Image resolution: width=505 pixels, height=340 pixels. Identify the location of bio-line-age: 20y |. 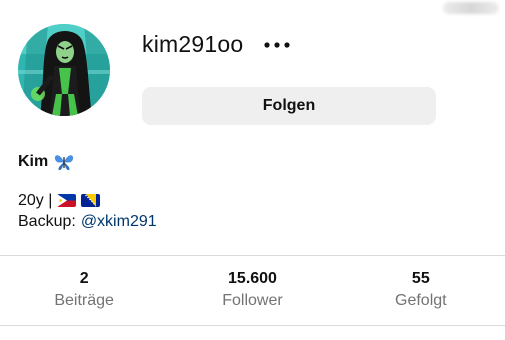
(87, 200).